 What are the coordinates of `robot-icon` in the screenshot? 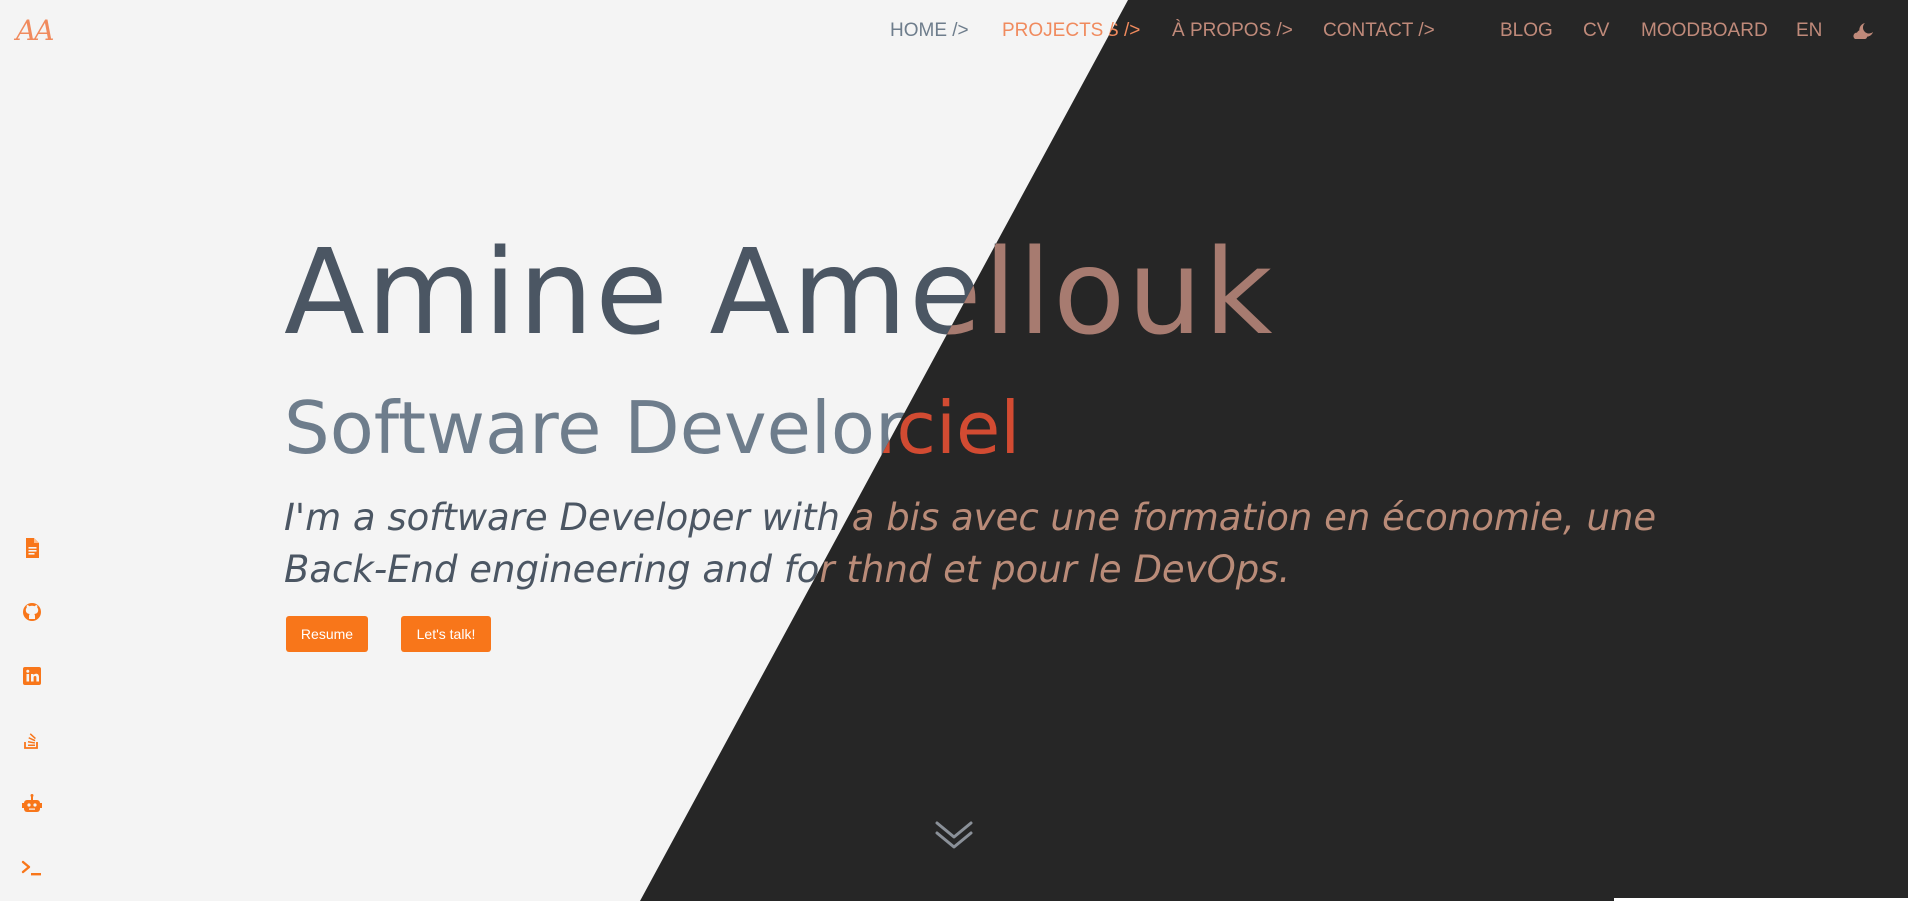 It's located at (32, 804).